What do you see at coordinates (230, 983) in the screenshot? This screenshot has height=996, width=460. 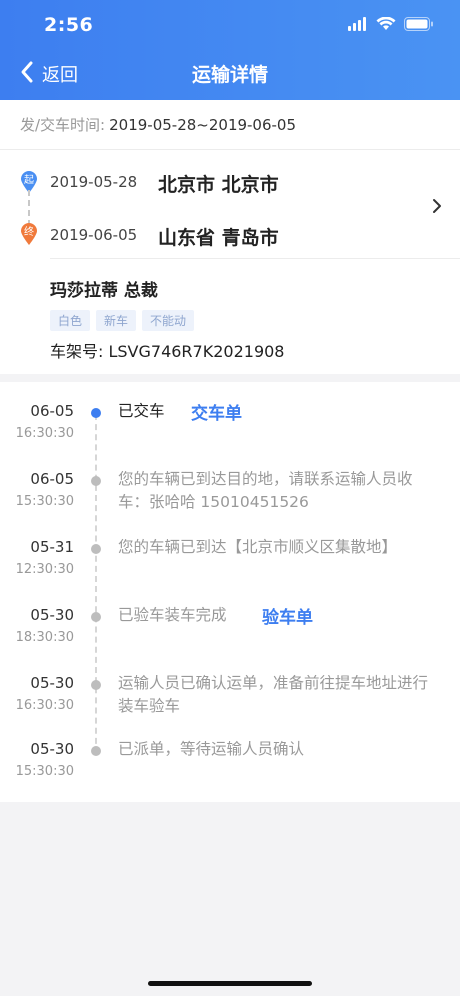 I see `home-indicator` at bounding box center [230, 983].